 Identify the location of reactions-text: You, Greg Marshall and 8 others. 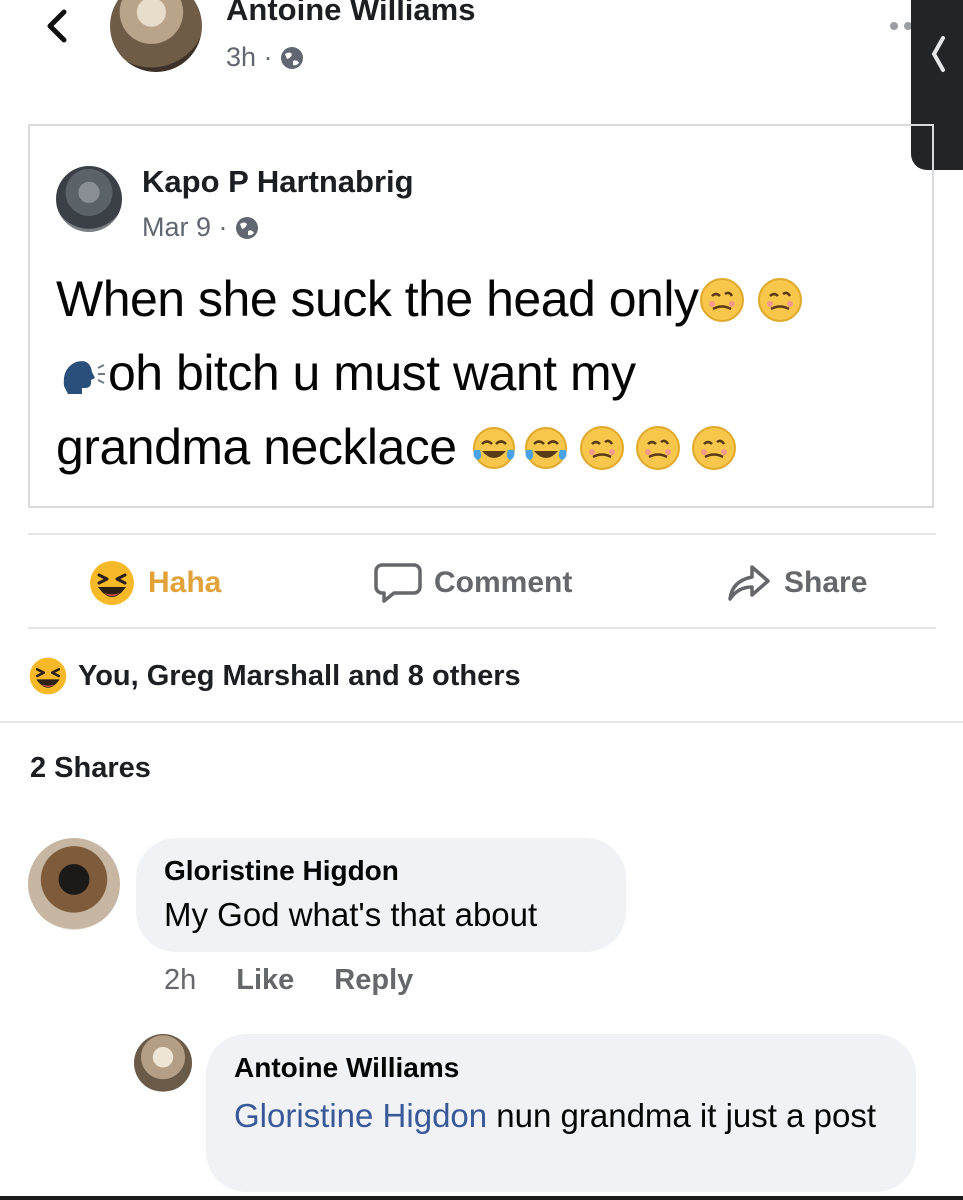
(299, 675).